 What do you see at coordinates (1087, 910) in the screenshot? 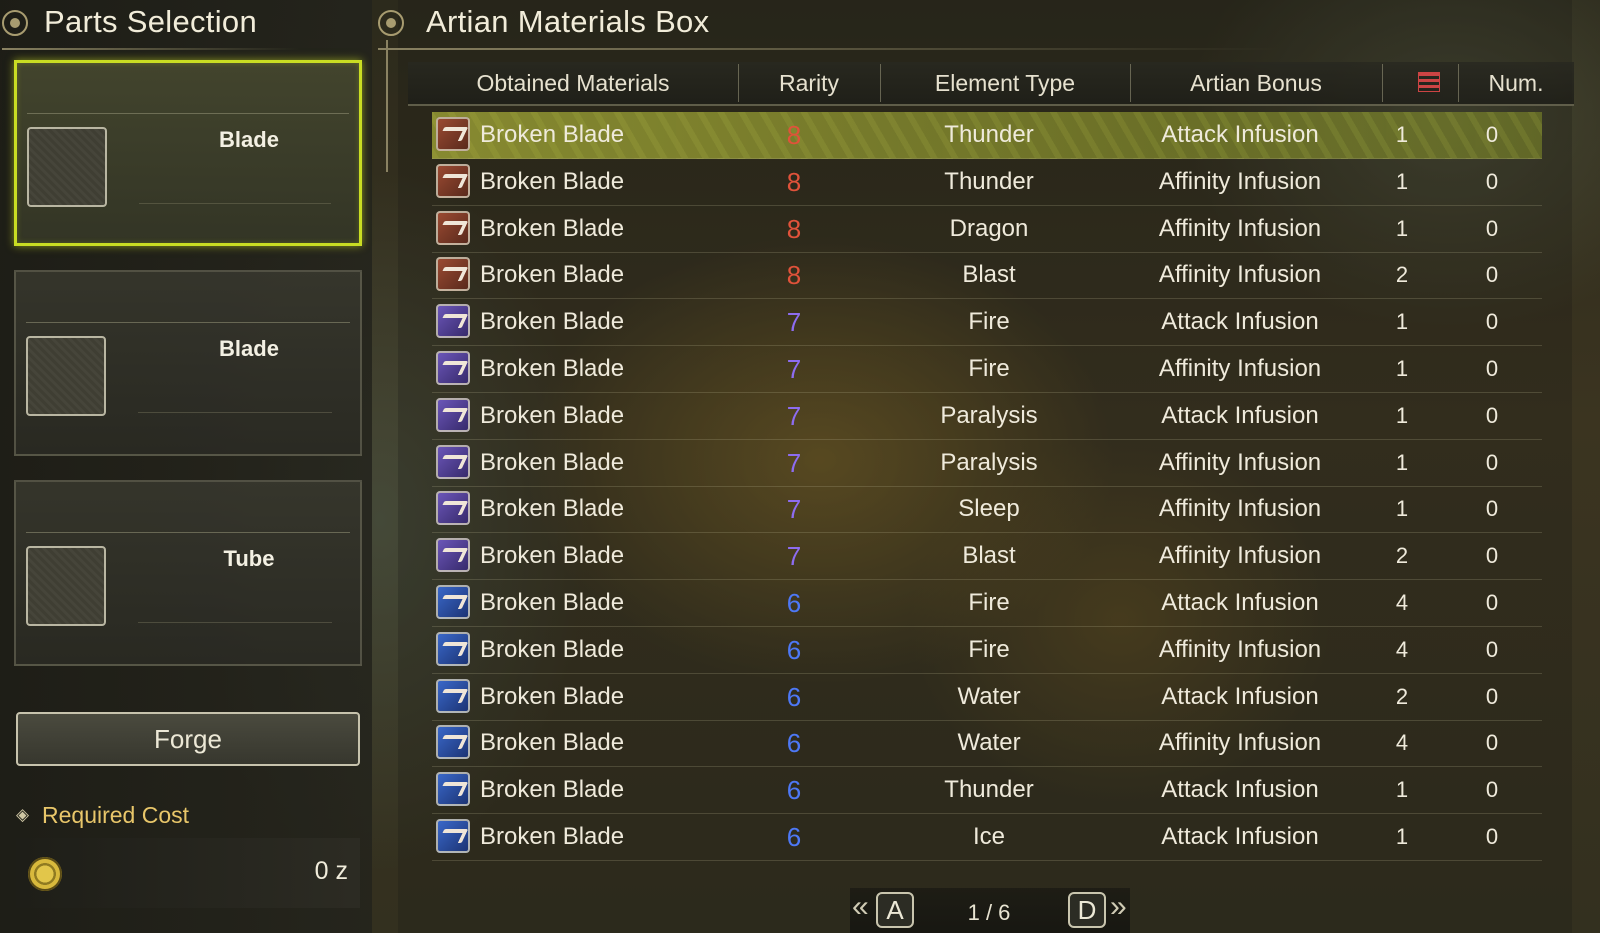
I see `next-page-key: D` at bounding box center [1087, 910].